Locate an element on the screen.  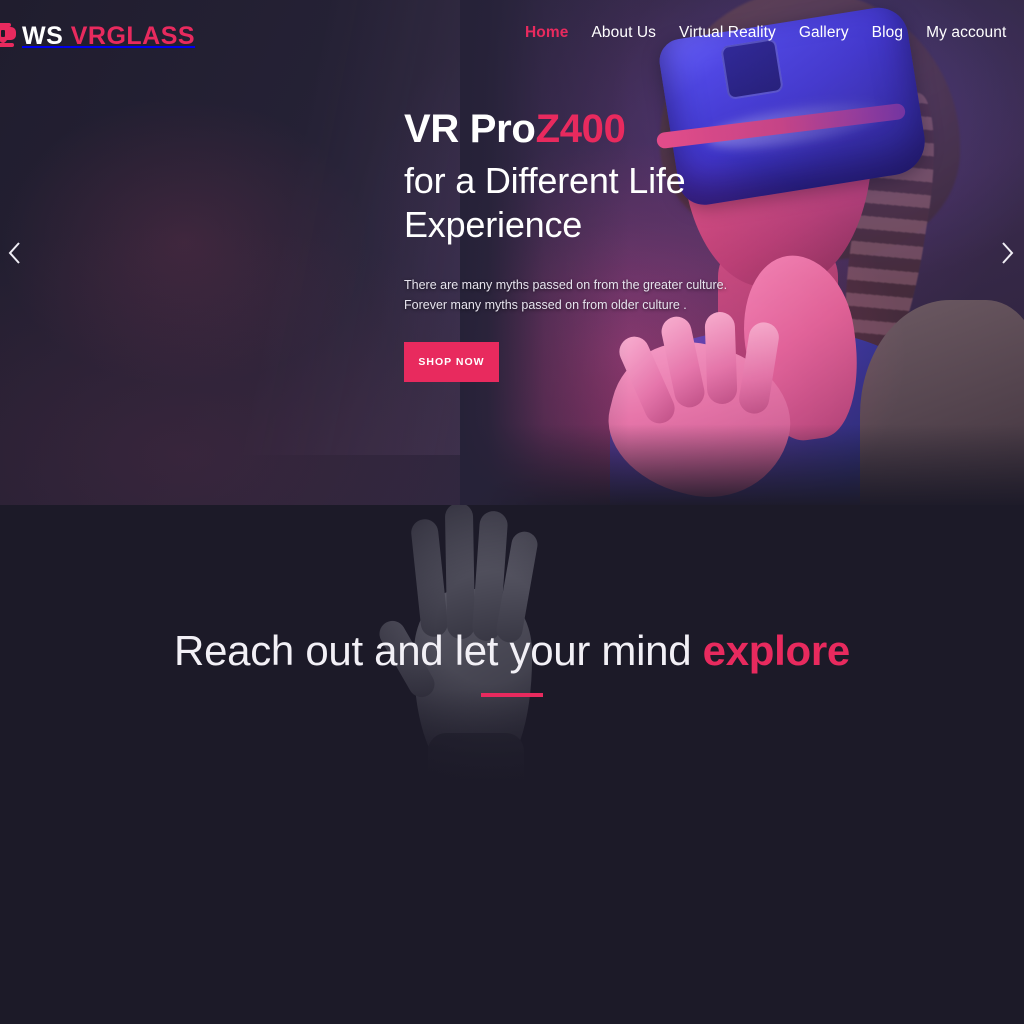
explore-heading-block: Reach out and let your mind explore is located at coordinates (512, 662).